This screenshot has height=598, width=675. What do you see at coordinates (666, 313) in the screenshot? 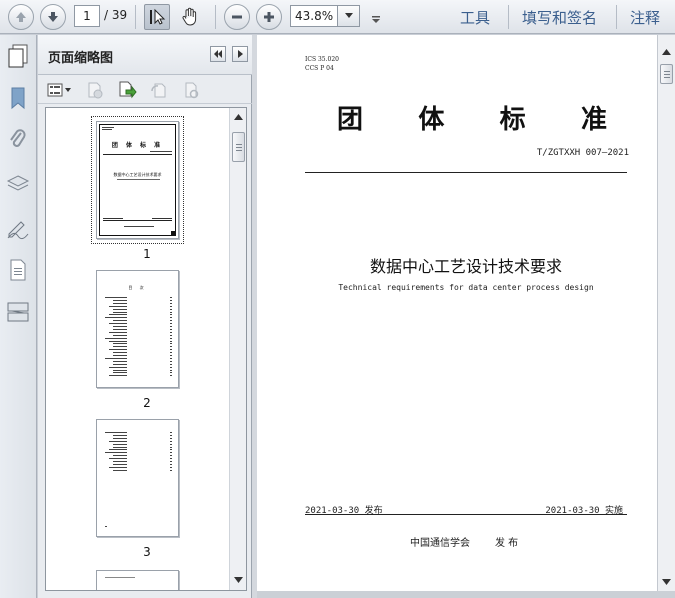
I see `document-scrollbar` at bounding box center [666, 313].